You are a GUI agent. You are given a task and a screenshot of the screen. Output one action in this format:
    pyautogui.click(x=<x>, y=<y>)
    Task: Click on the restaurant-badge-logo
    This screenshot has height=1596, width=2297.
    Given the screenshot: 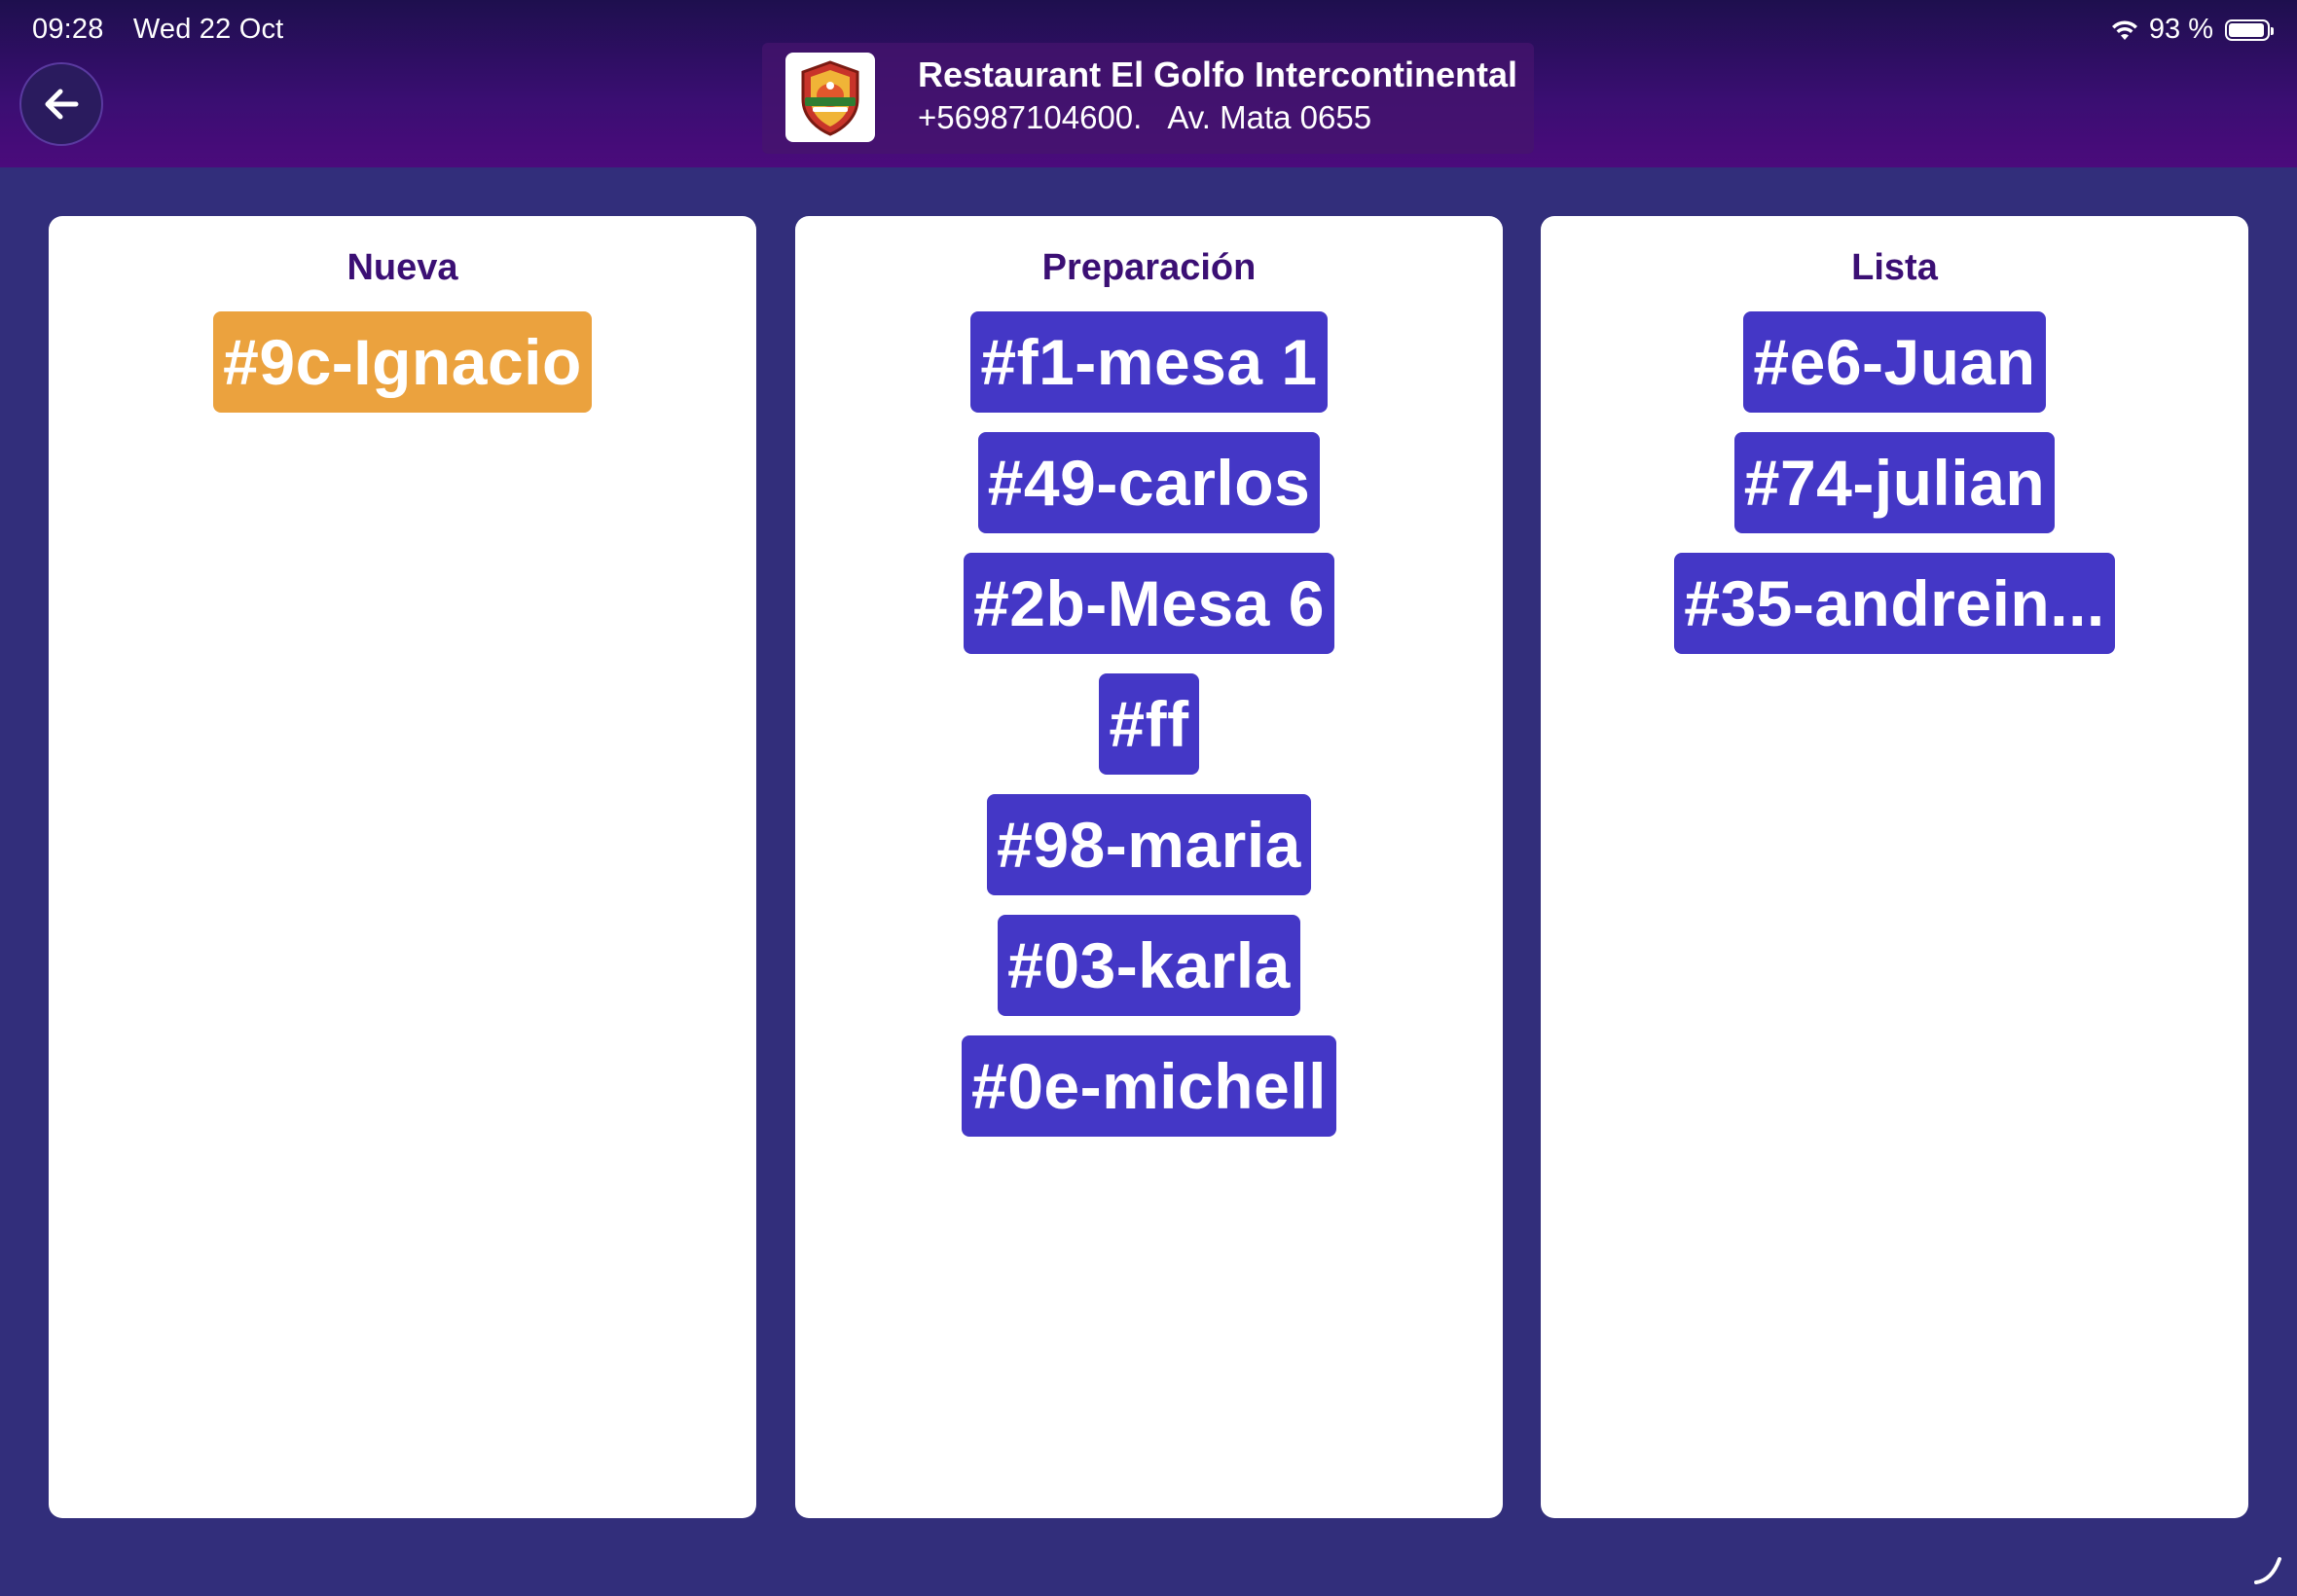 What is the action you would take?
    pyautogui.click(x=830, y=98)
    